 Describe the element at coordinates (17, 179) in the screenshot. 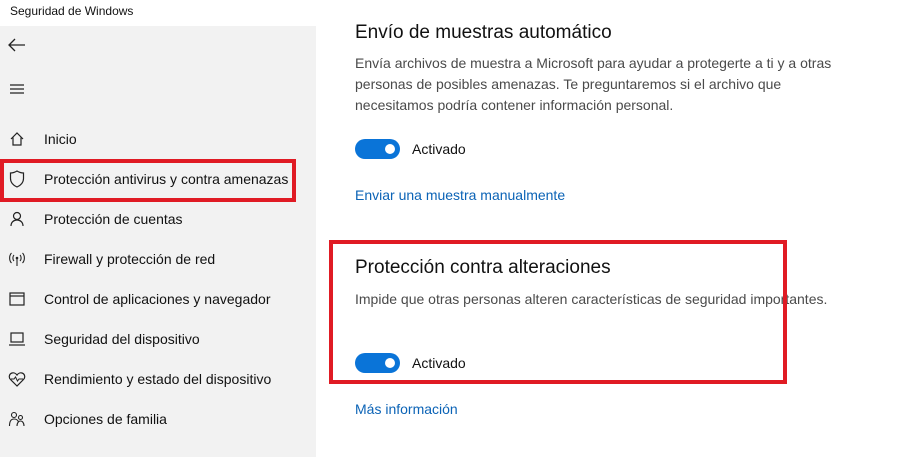

I see `shield-icon` at that location.